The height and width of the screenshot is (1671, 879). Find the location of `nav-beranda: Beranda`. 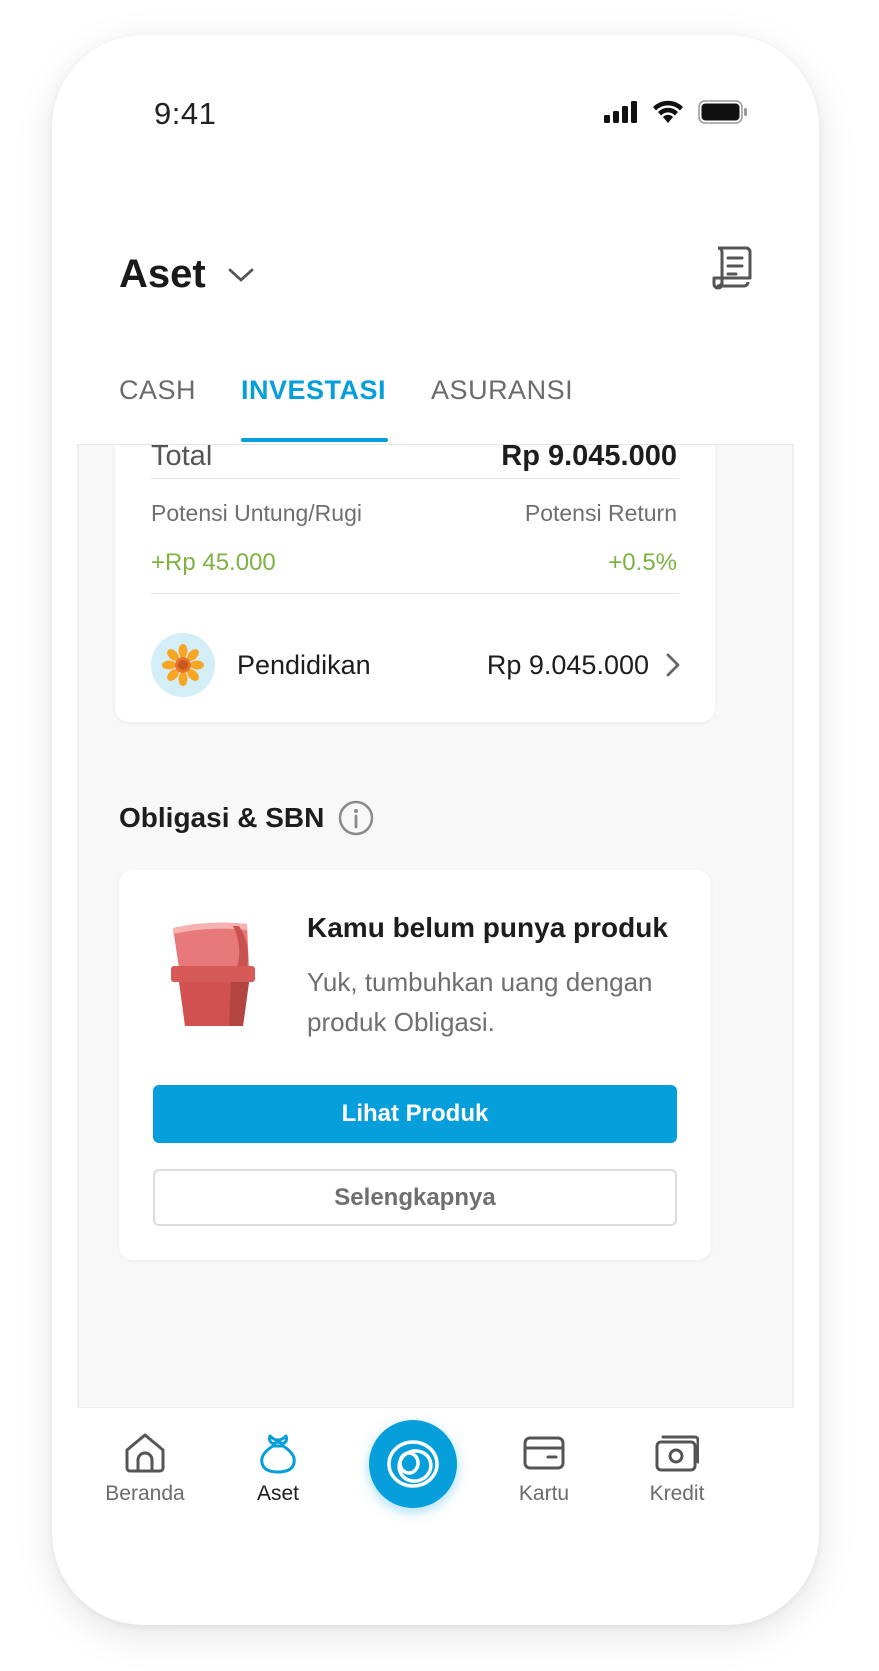

nav-beranda: Beranda is located at coordinates (145, 1468).